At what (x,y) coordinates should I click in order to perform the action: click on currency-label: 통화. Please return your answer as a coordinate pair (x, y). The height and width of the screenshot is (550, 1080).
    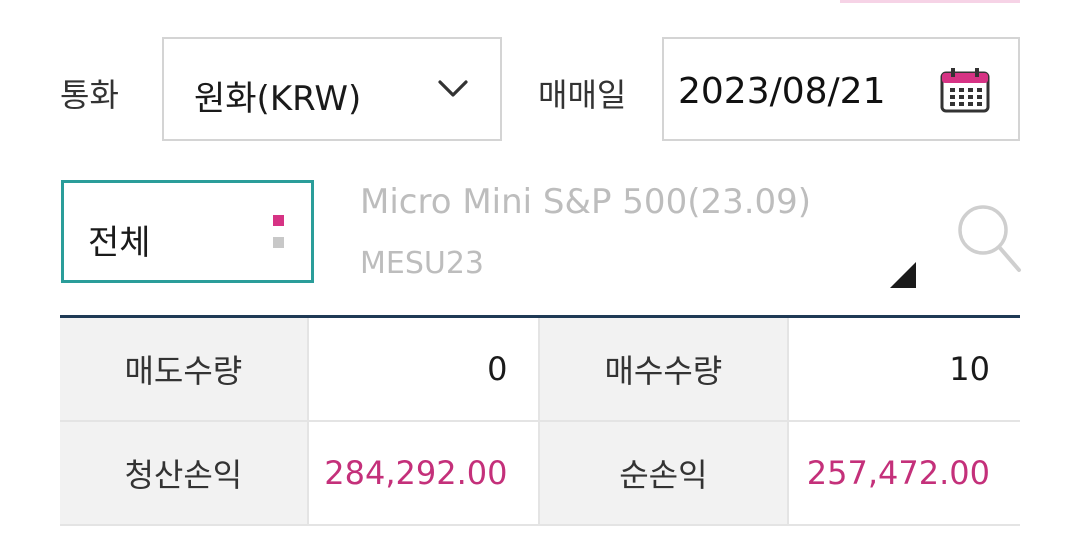
    Looking at the image, I should click on (89, 95).